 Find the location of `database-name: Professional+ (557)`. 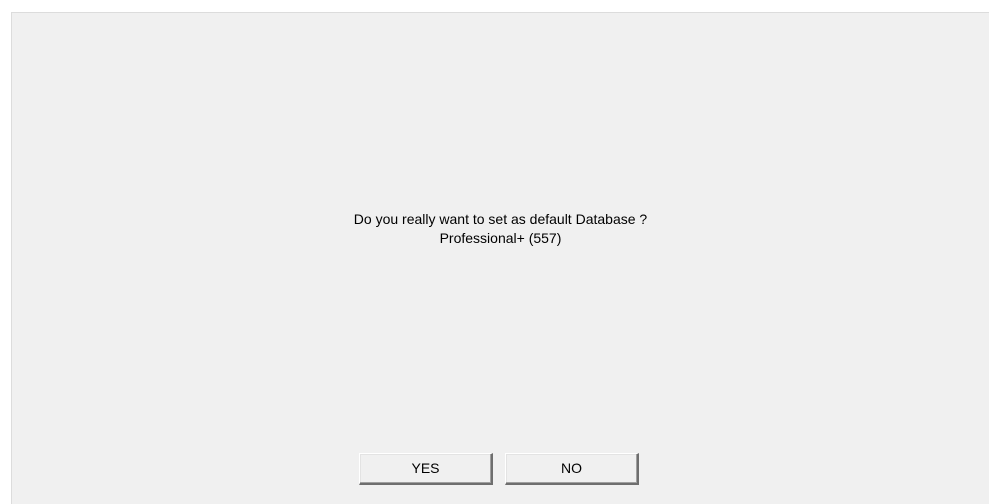

database-name: Professional+ (557) is located at coordinates (500, 238).